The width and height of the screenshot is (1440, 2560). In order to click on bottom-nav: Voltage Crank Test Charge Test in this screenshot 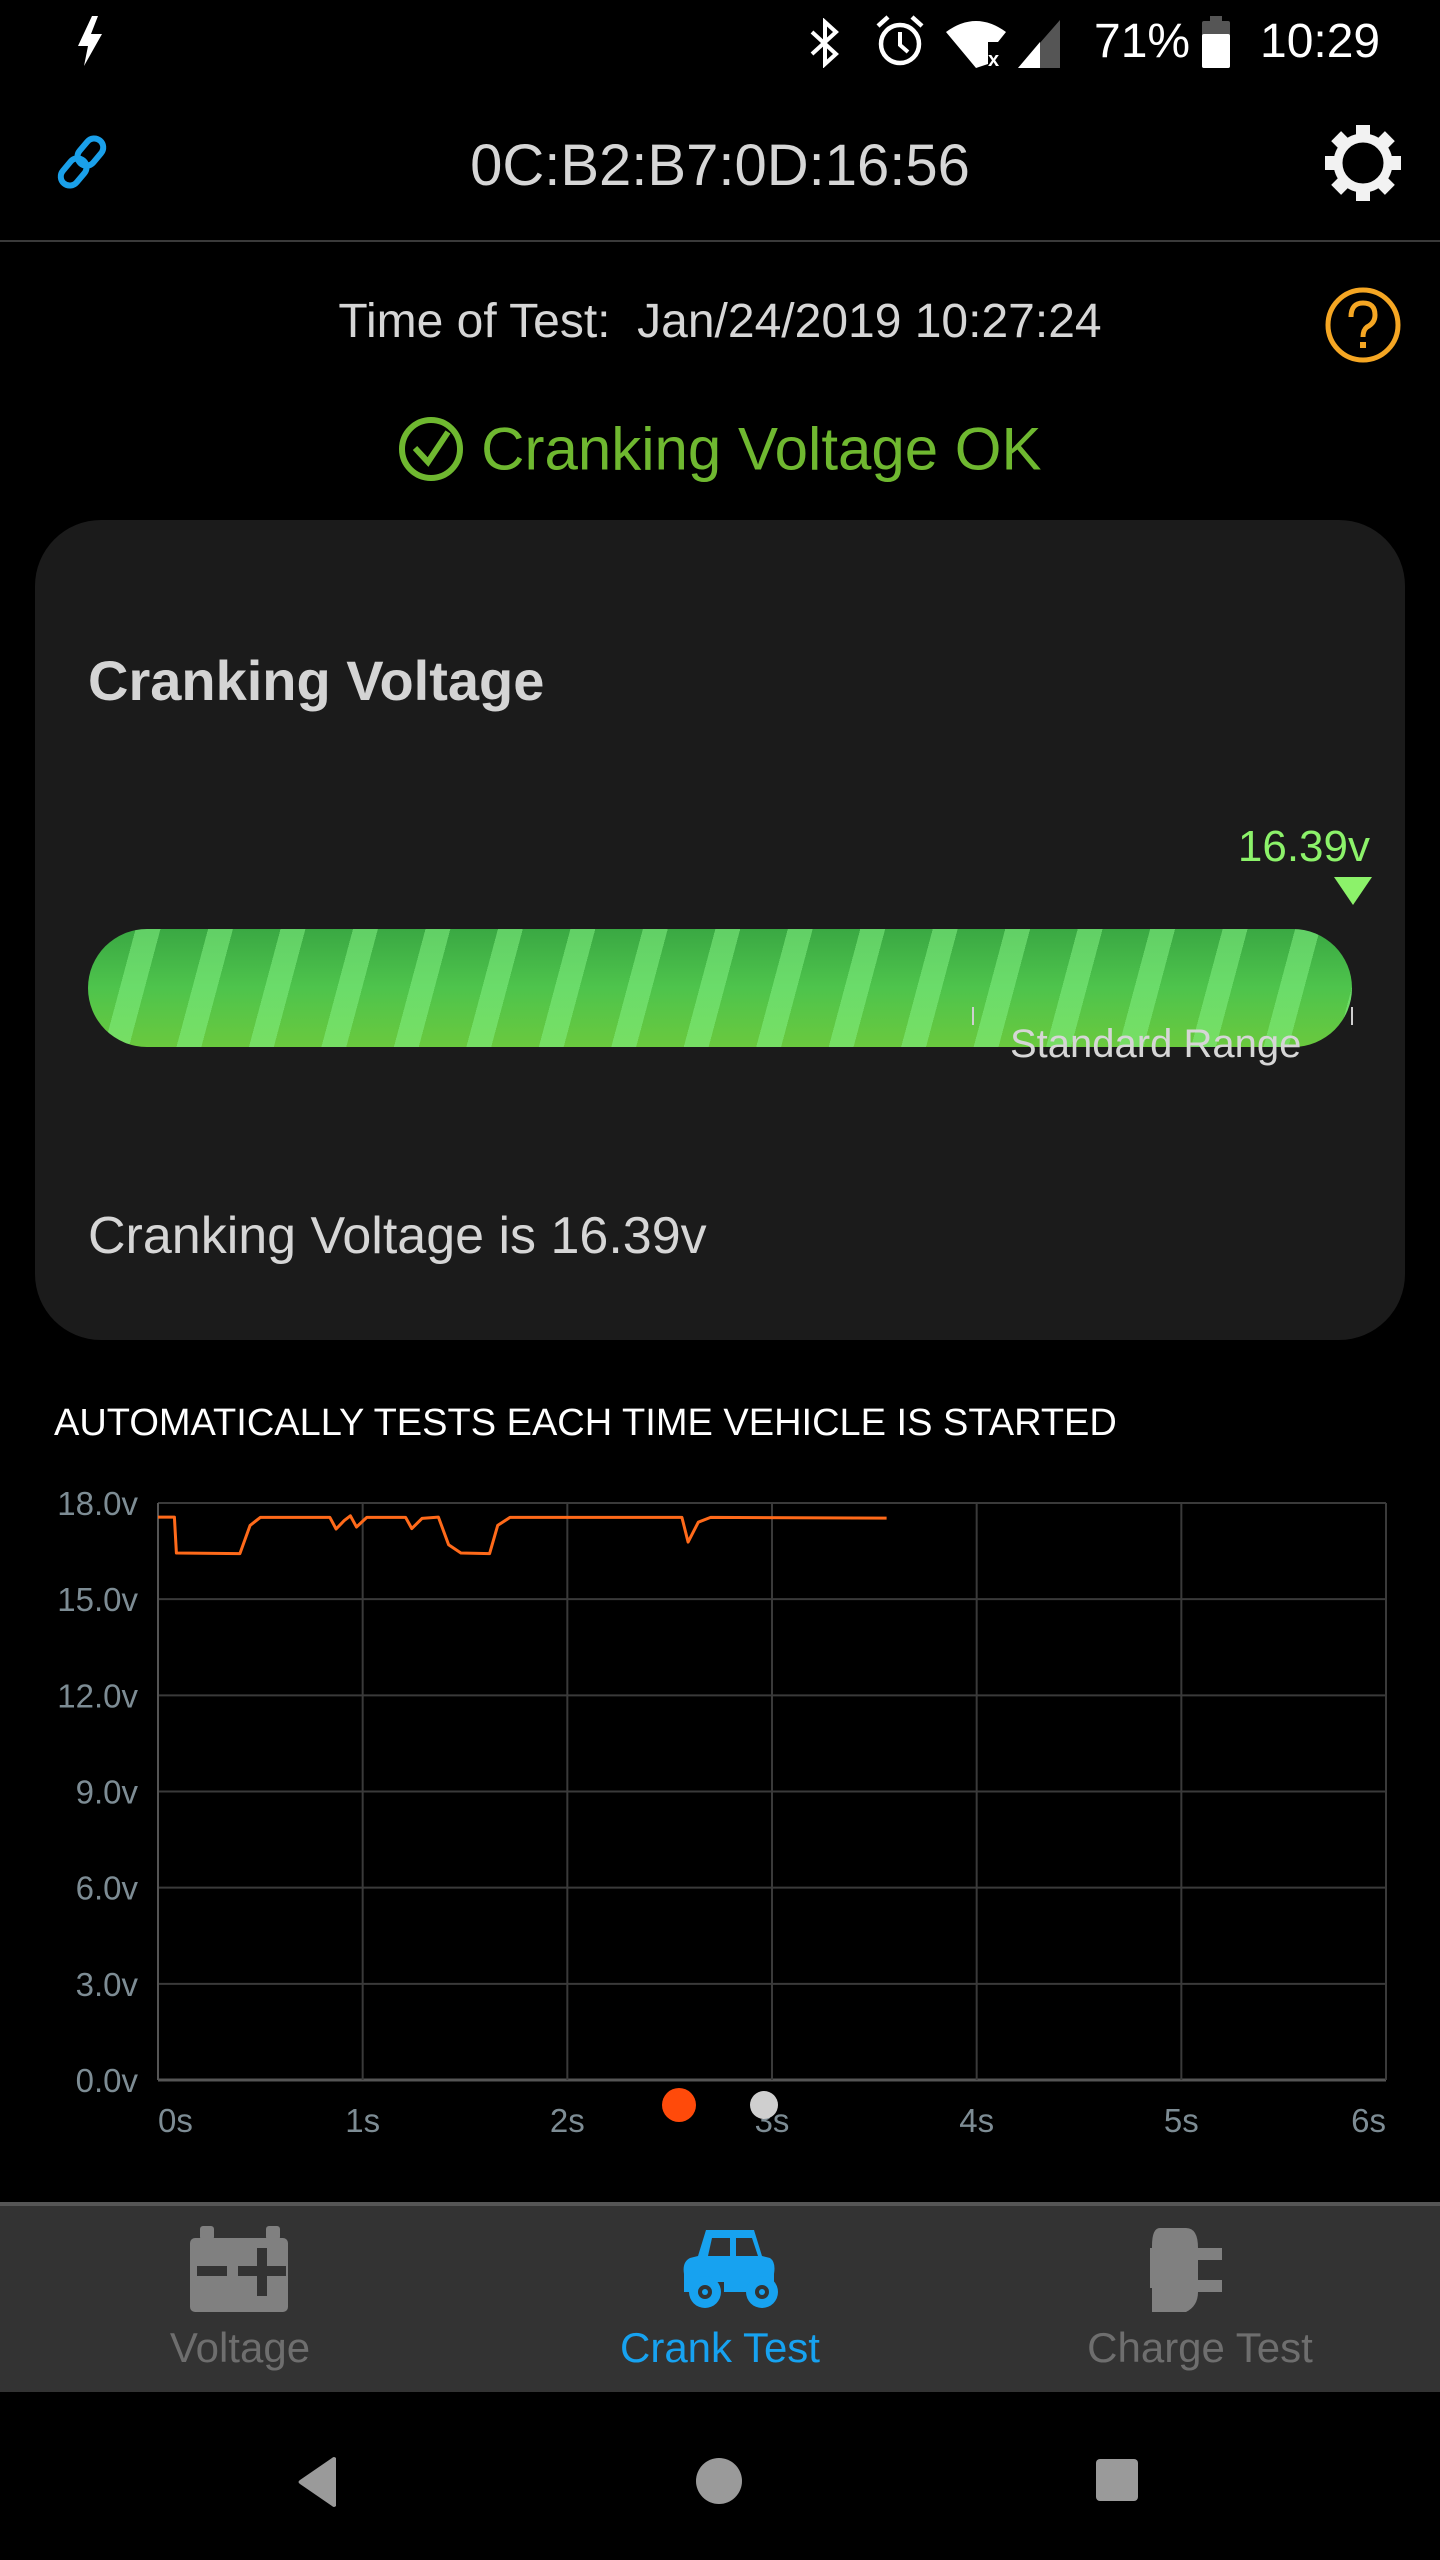, I will do `click(720, 2299)`.